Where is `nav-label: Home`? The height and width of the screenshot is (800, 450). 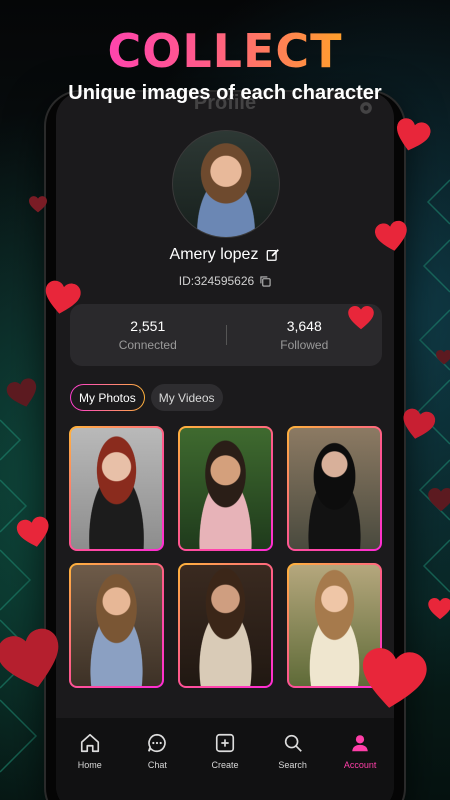 nav-label: Home is located at coordinates (89, 765).